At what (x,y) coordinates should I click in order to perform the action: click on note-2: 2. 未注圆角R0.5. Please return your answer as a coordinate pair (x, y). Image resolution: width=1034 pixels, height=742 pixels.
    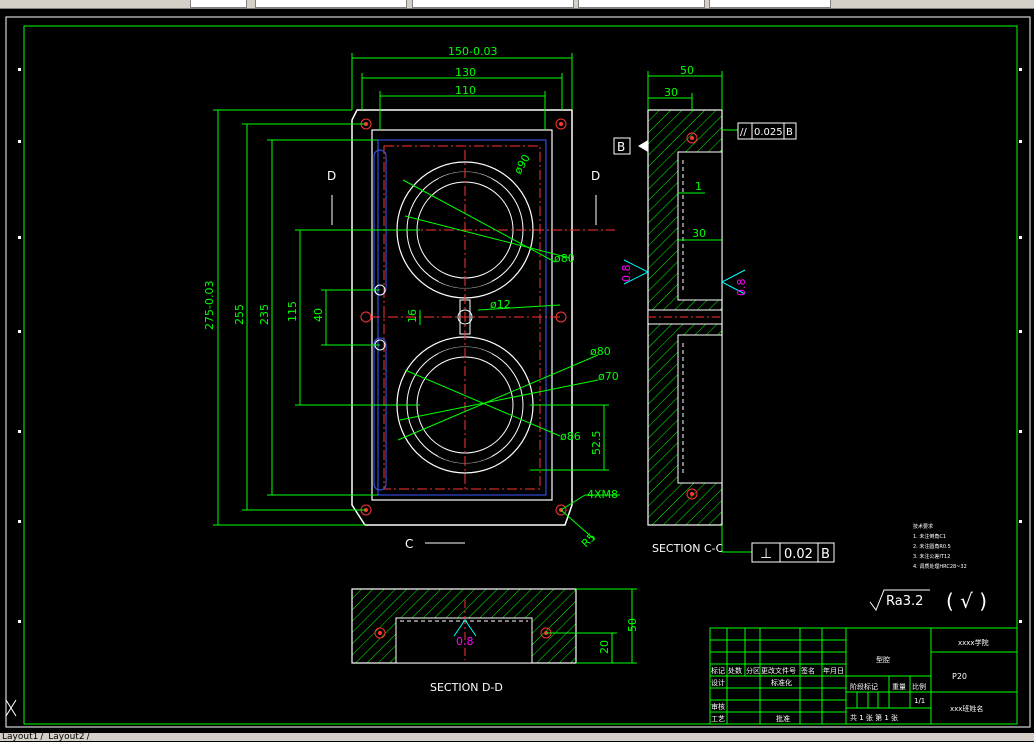
    Looking at the image, I should click on (932, 546).